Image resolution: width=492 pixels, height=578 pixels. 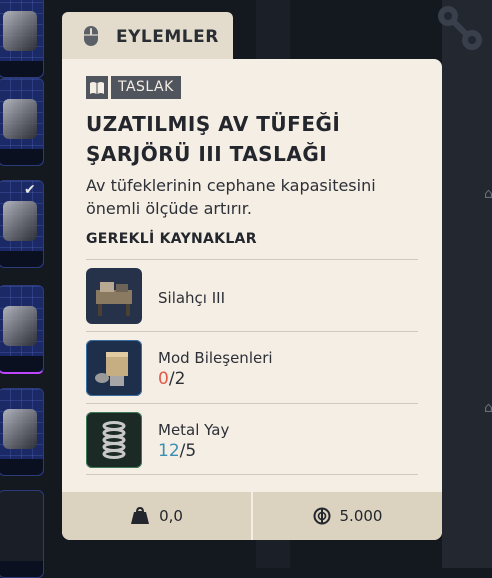 What do you see at coordinates (140, 515) in the screenshot?
I see `weight-icon` at bounding box center [140, 515].